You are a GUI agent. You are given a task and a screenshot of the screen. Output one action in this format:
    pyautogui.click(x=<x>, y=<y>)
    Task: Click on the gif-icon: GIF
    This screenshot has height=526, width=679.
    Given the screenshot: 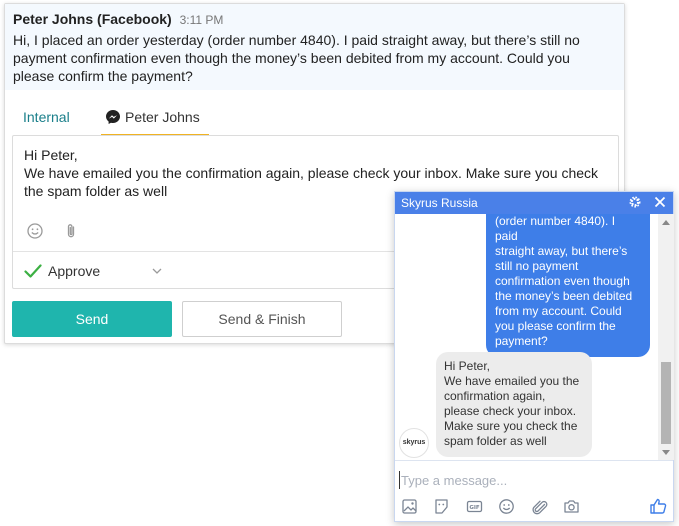 What is the action you would take?
    pyautogui.click(x=474, y=506)
    